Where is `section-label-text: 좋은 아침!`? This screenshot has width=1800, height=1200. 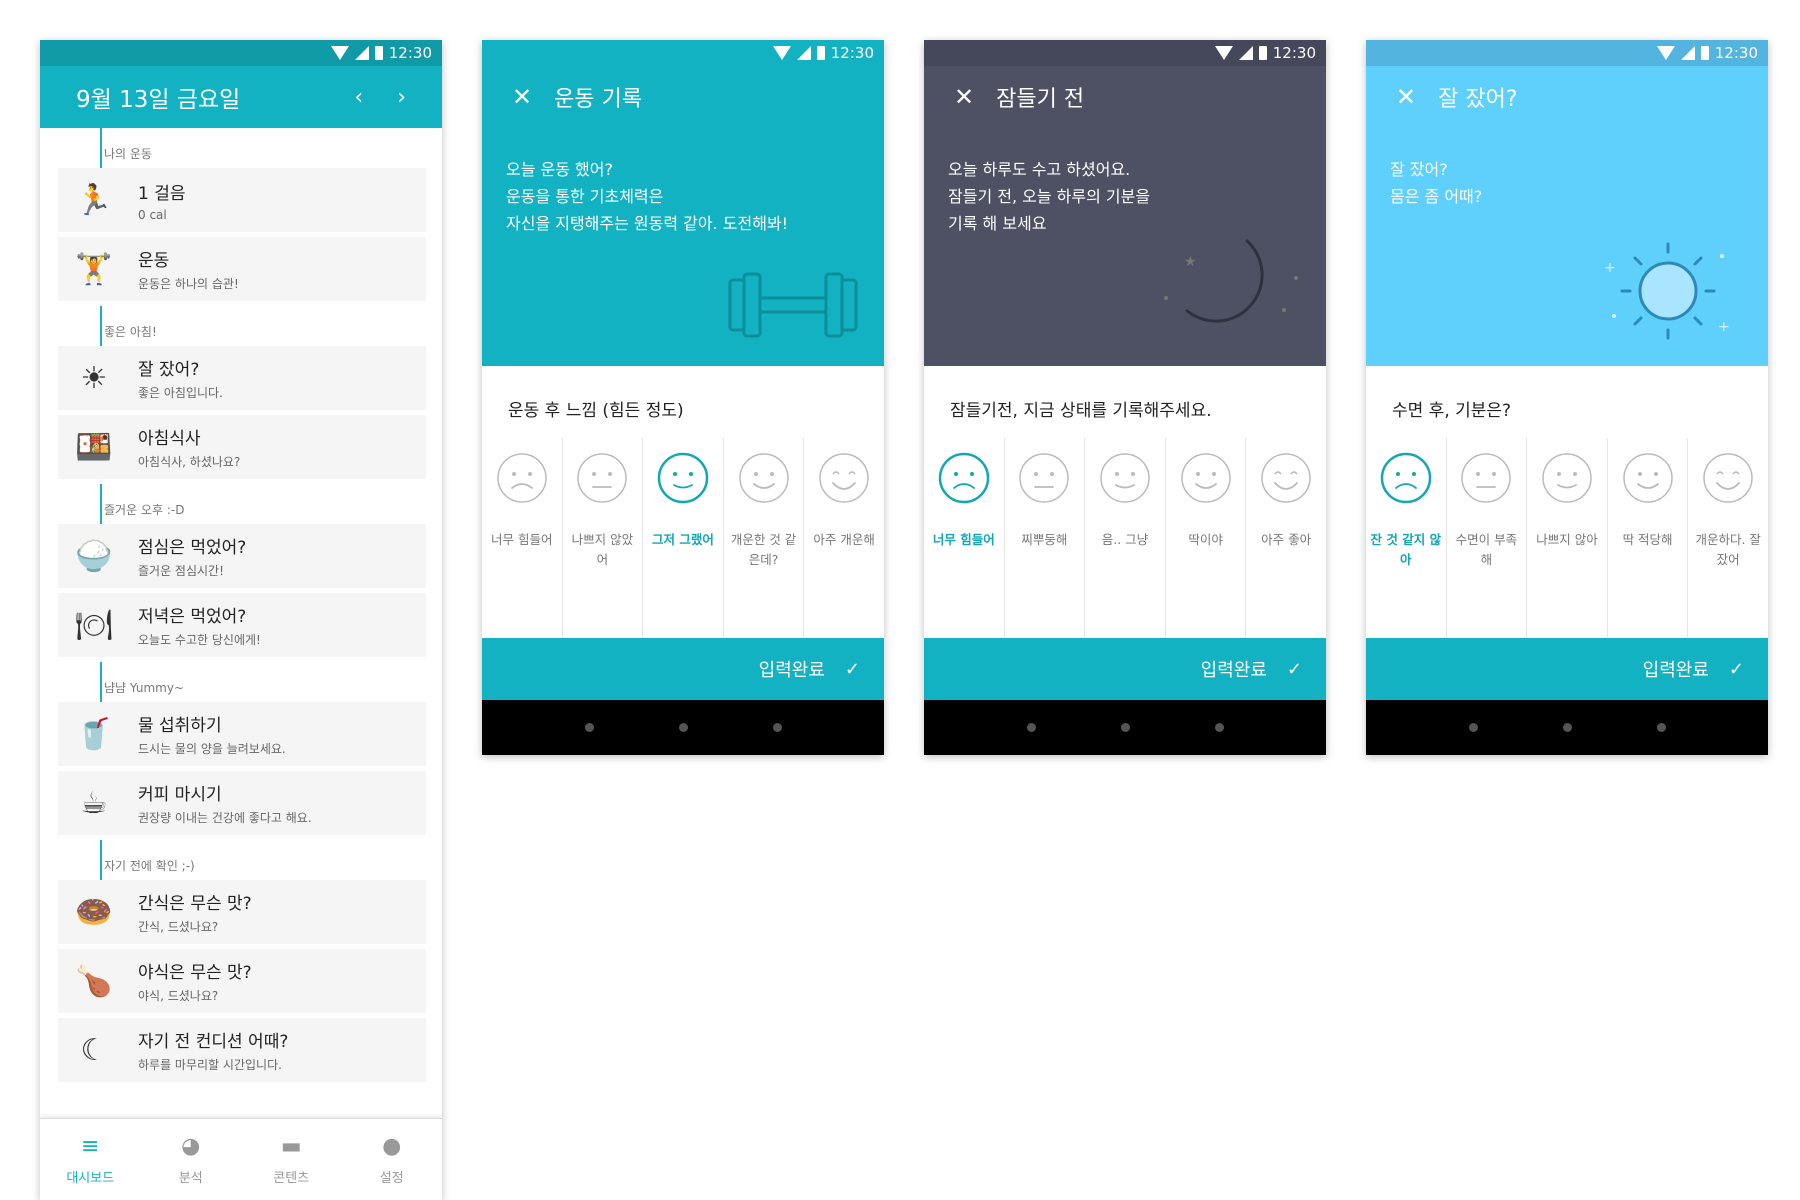 section-label-text: 좋은 아침! is located at coordinates (130, 332).